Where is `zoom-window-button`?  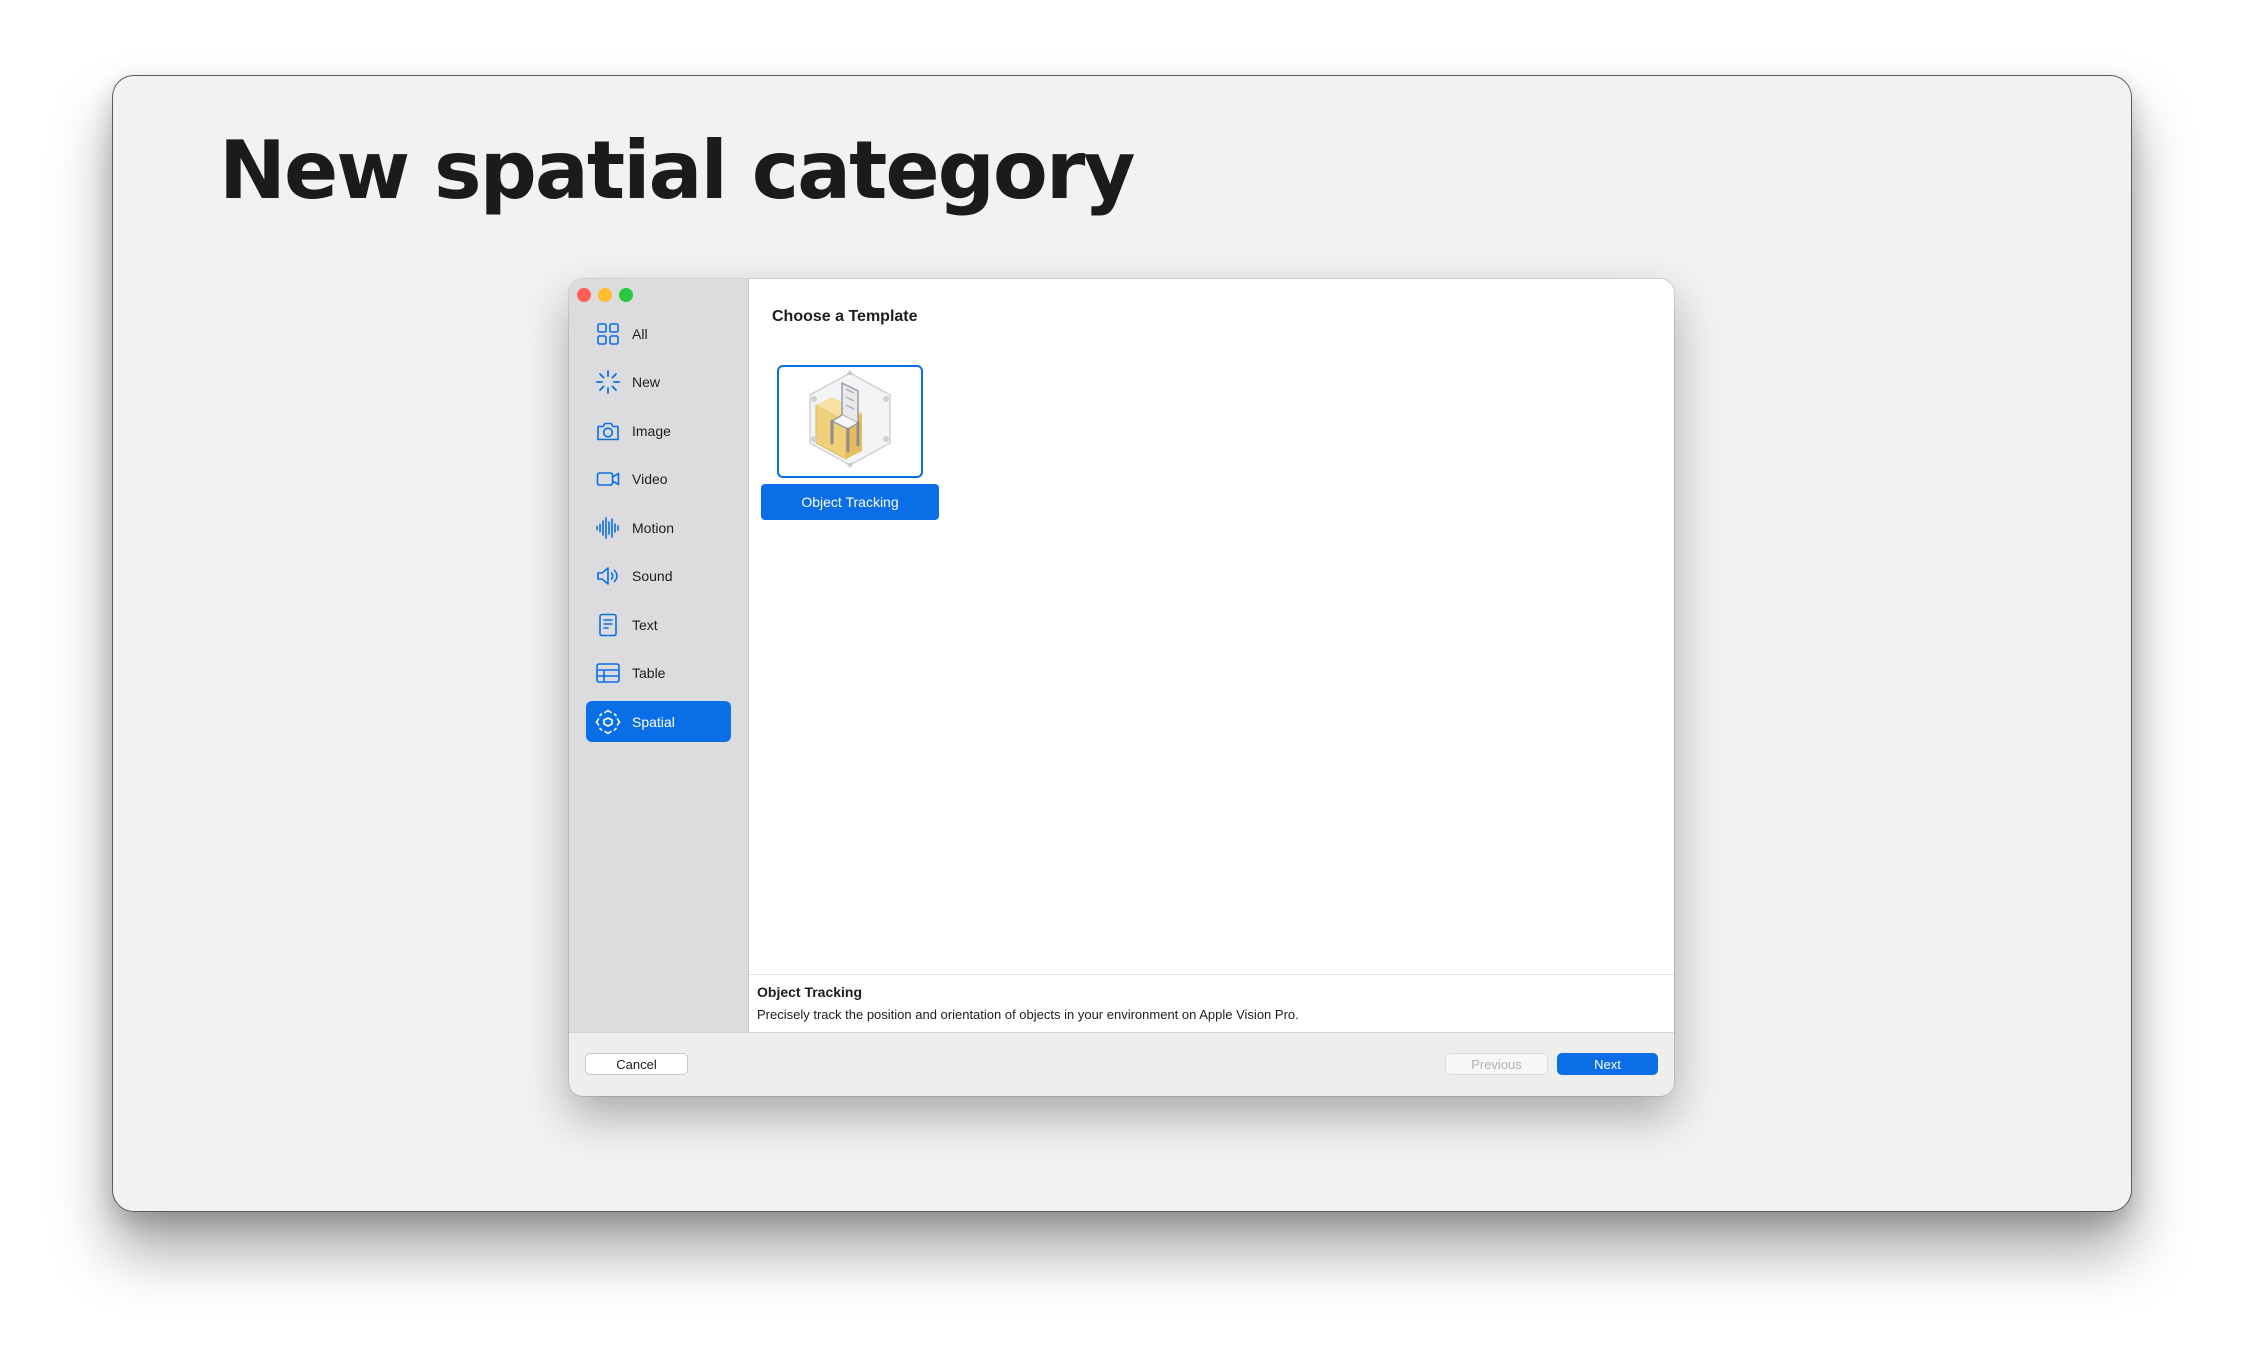
zoom-window-button is located at coordinates (626, 295).